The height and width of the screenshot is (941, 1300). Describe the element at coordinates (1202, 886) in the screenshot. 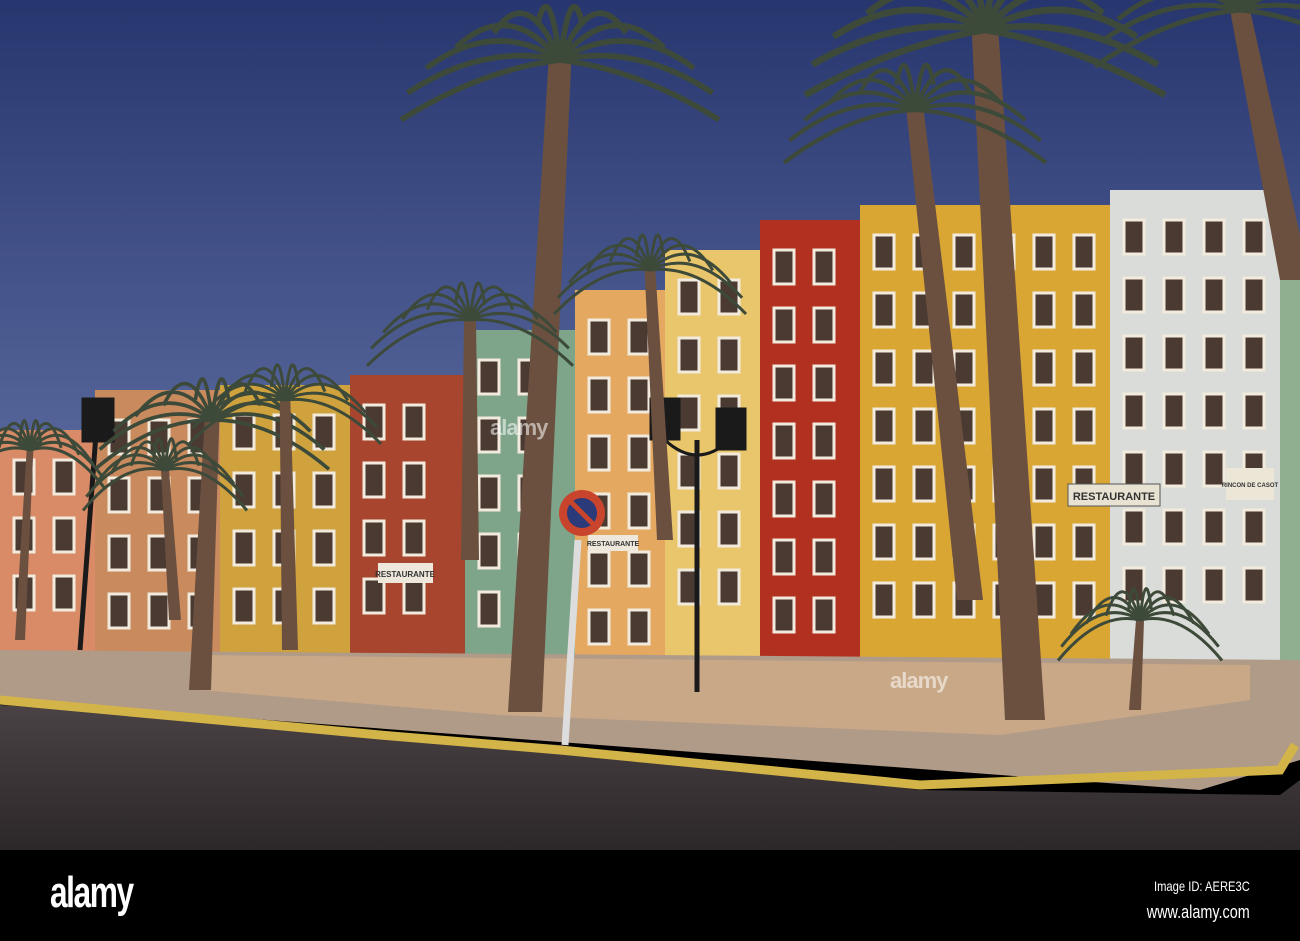

I see `image-id: Image ID: AERE3C` at that location.